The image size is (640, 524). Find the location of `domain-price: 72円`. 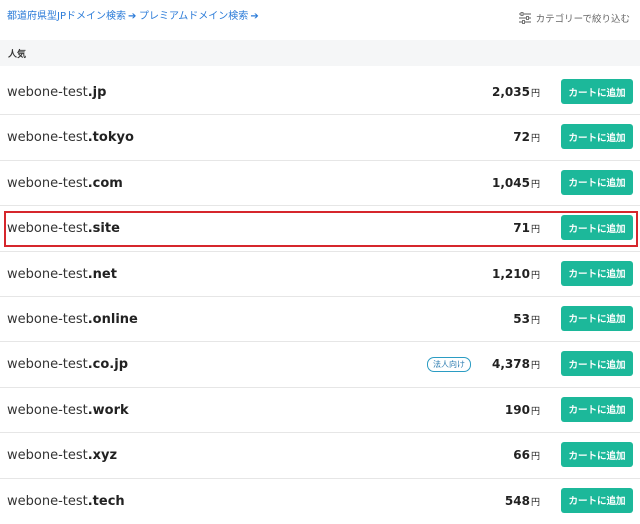

domain-price: 72円 is located at coordinates (526, 137).